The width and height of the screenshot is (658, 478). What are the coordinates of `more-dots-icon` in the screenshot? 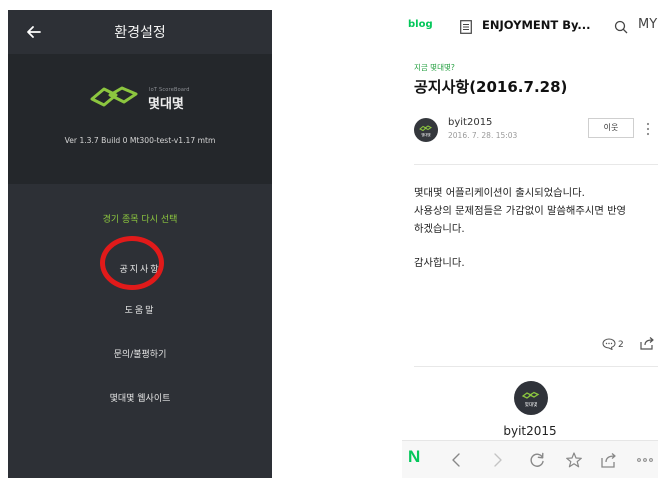 It's located at (645, 460).